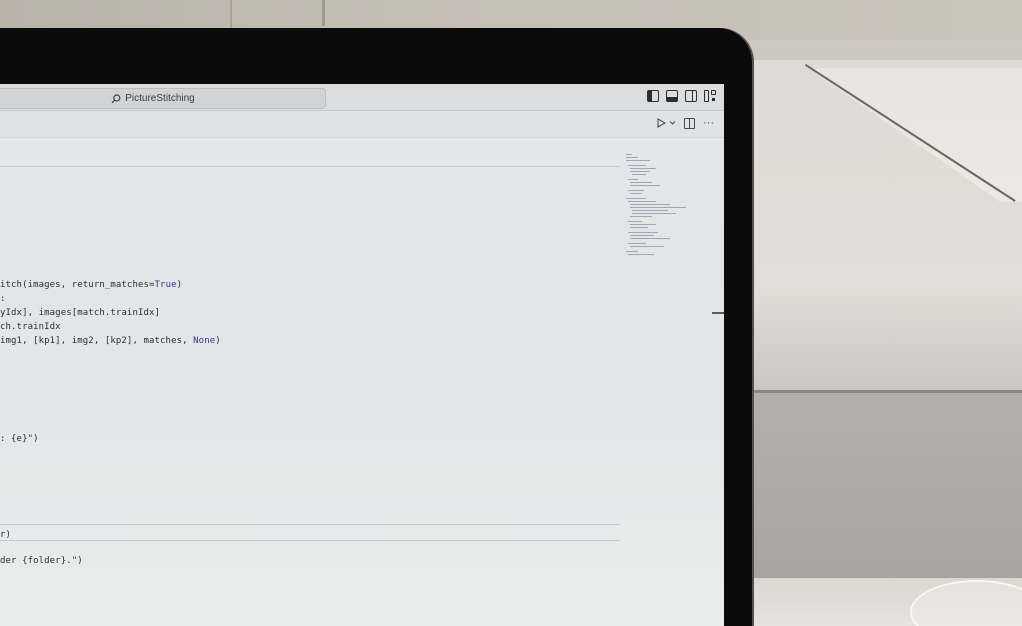 Image resolution: width=1022 pixels, height=626 pixels. Describe the element at coordinates (653, 96) in the screenshot. I see `toggle-primary-sidebar-icon` at that location.